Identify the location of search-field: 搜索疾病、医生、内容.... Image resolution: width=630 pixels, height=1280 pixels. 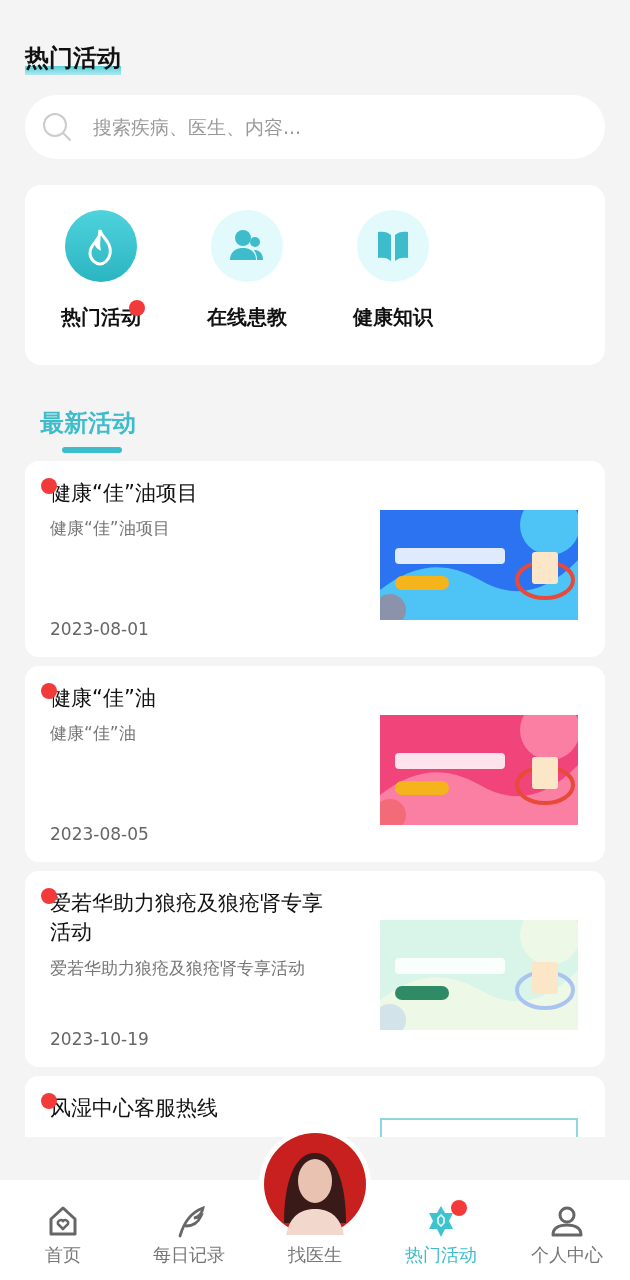
(315, 126).